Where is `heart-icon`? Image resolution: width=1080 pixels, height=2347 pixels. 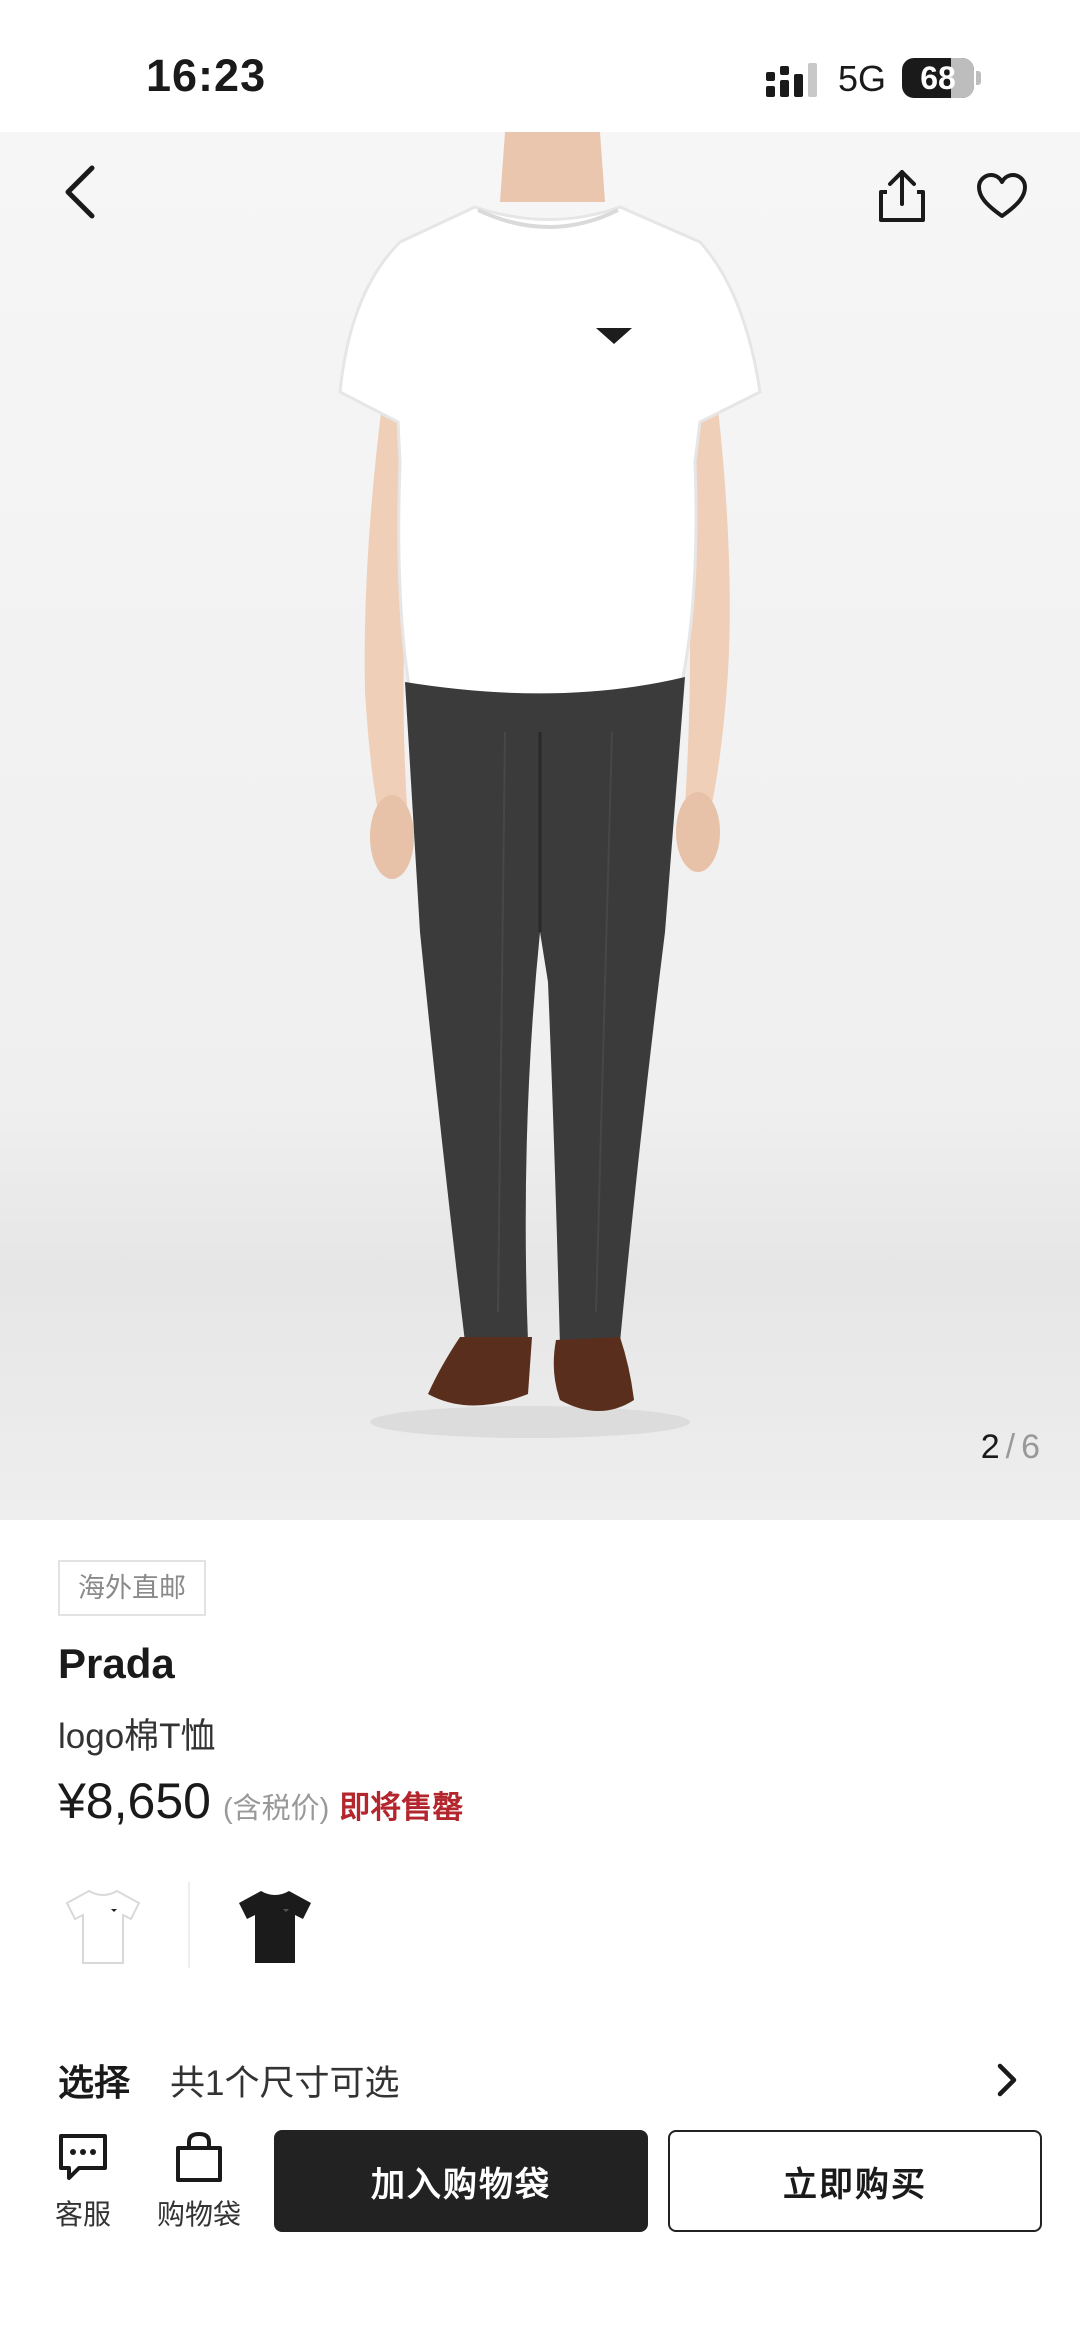
heart-icon is located at coordinates (1002, 195).